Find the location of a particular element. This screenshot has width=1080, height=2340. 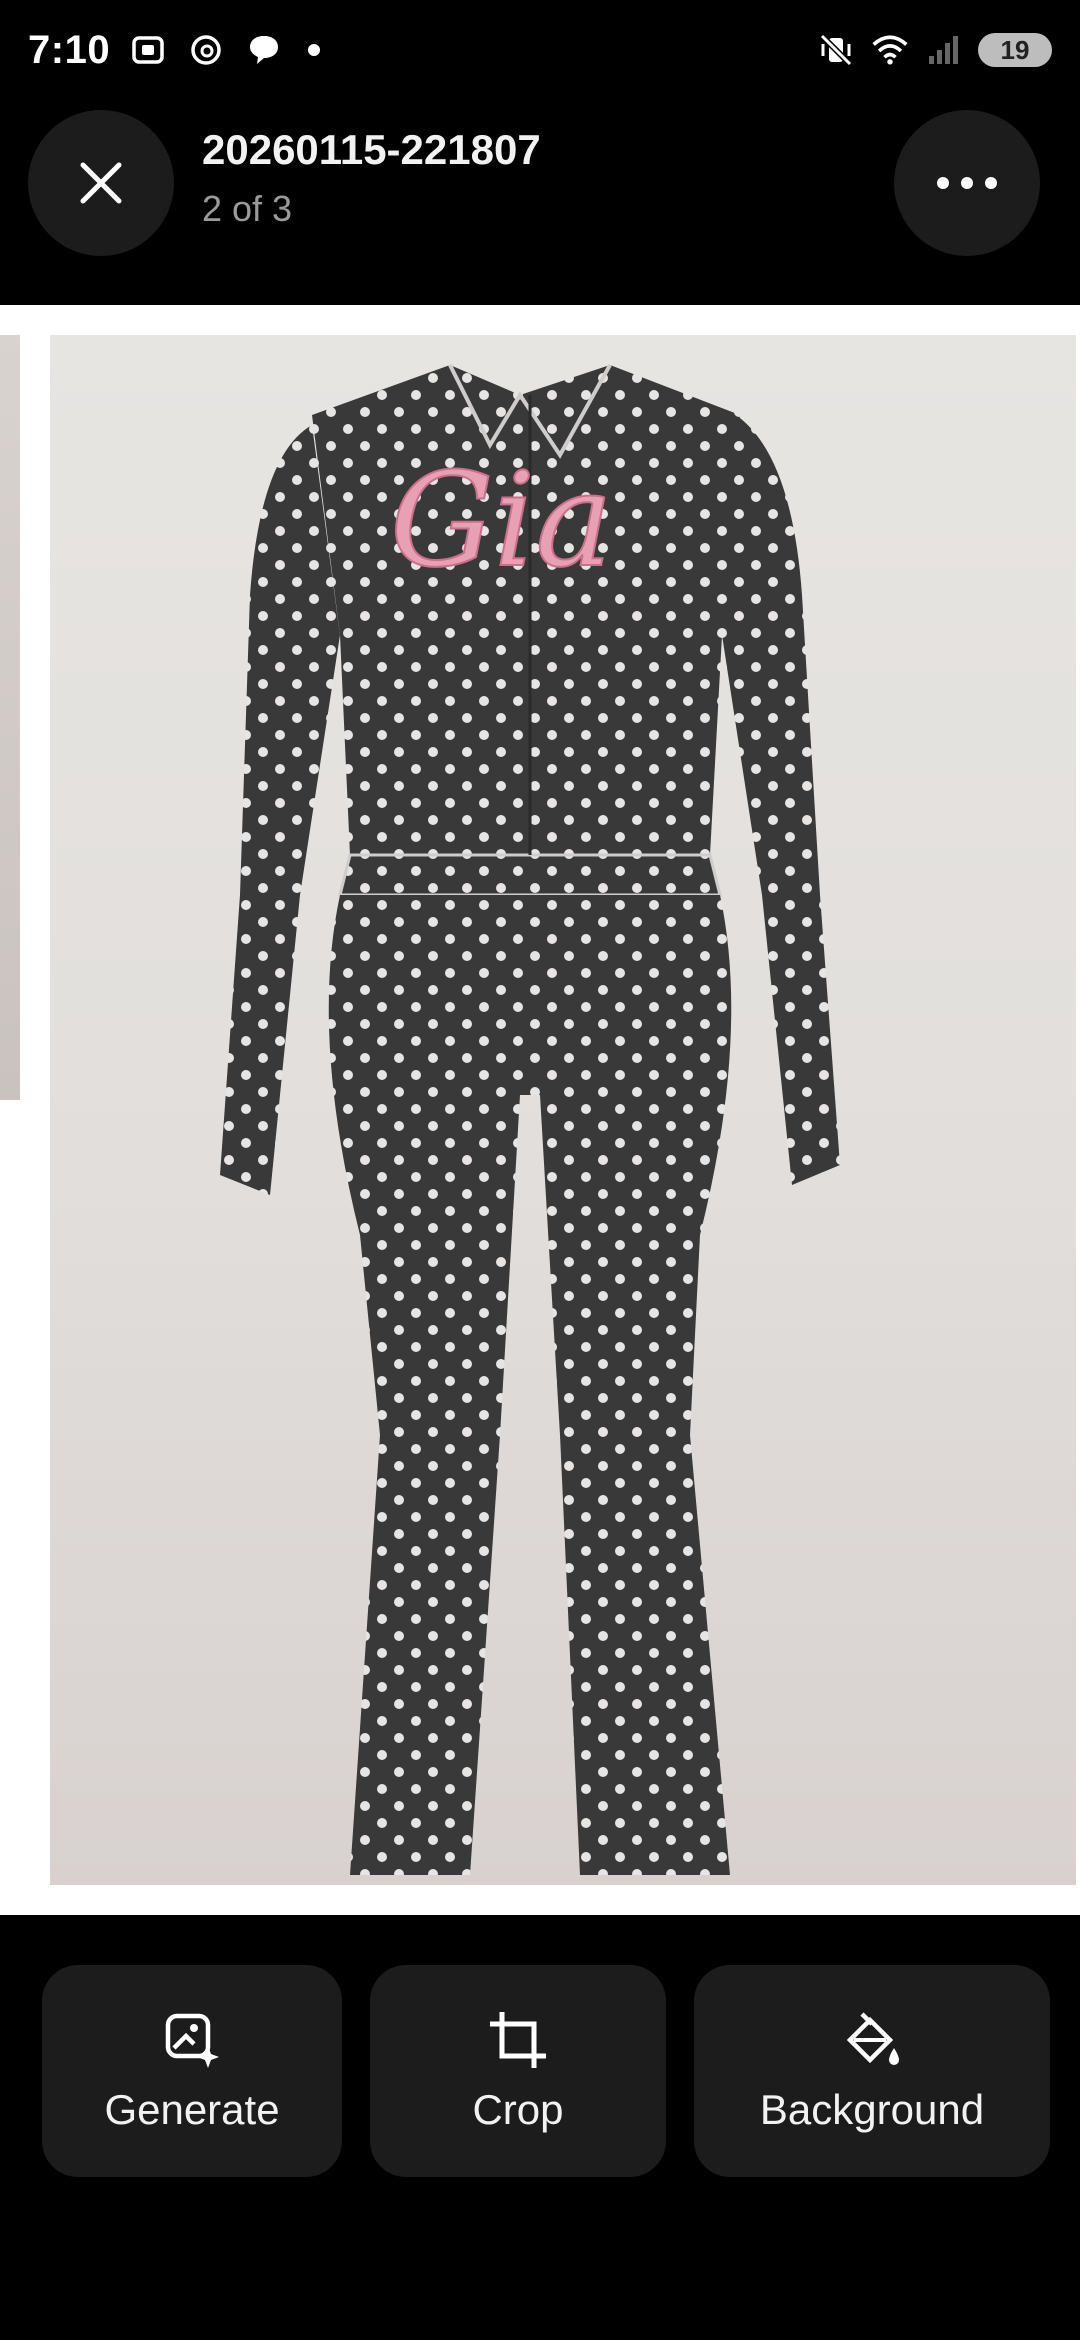

more-horizontal-icon is located at coordinates (967, 183).